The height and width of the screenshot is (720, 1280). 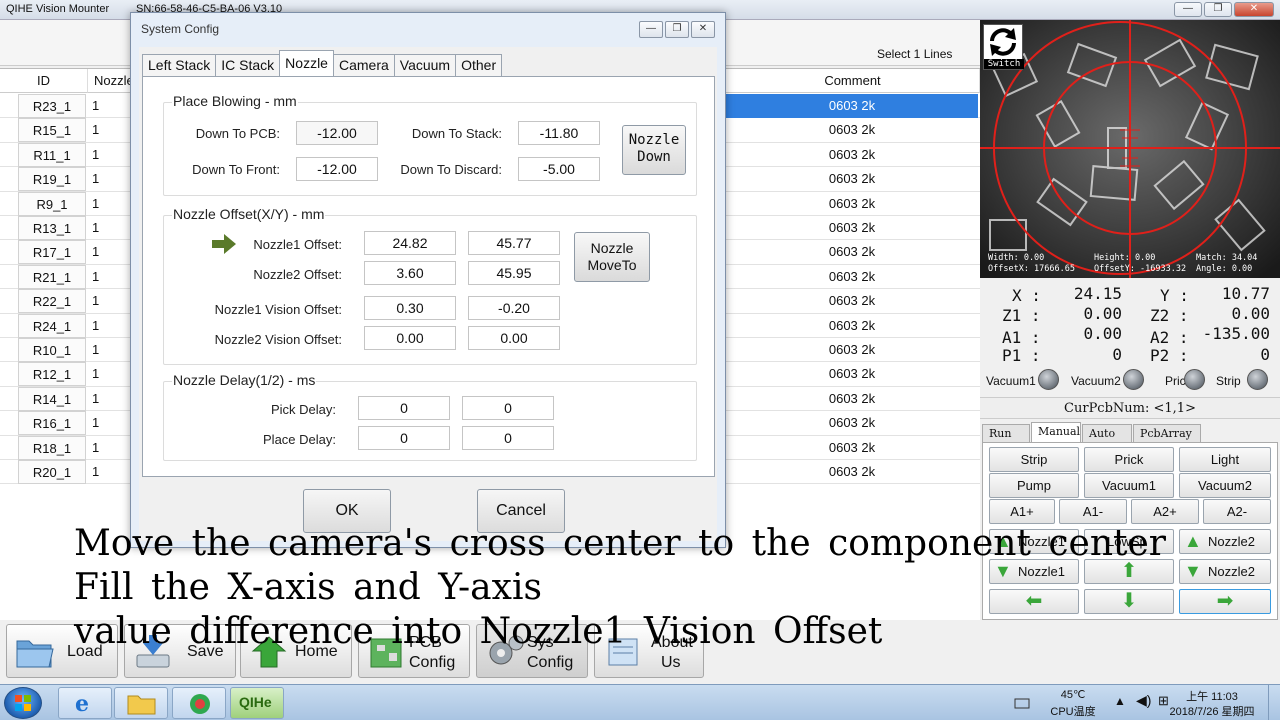 What do you see at coordinates (1102, 313) in the screenshot?
I see `z1-value: 0.00` at bounding box center [1102, 313].